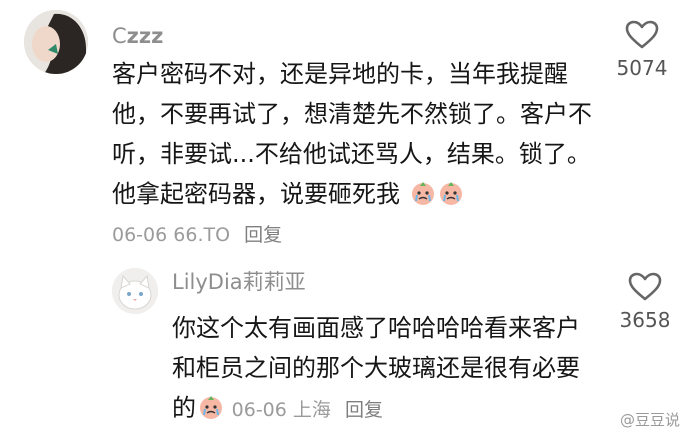 This screenshot has height=436, width=690. What do you see at coordinates (311, 410) in the screenshot?
I see `comment-location: 上海` at bounding box center [311, 410].